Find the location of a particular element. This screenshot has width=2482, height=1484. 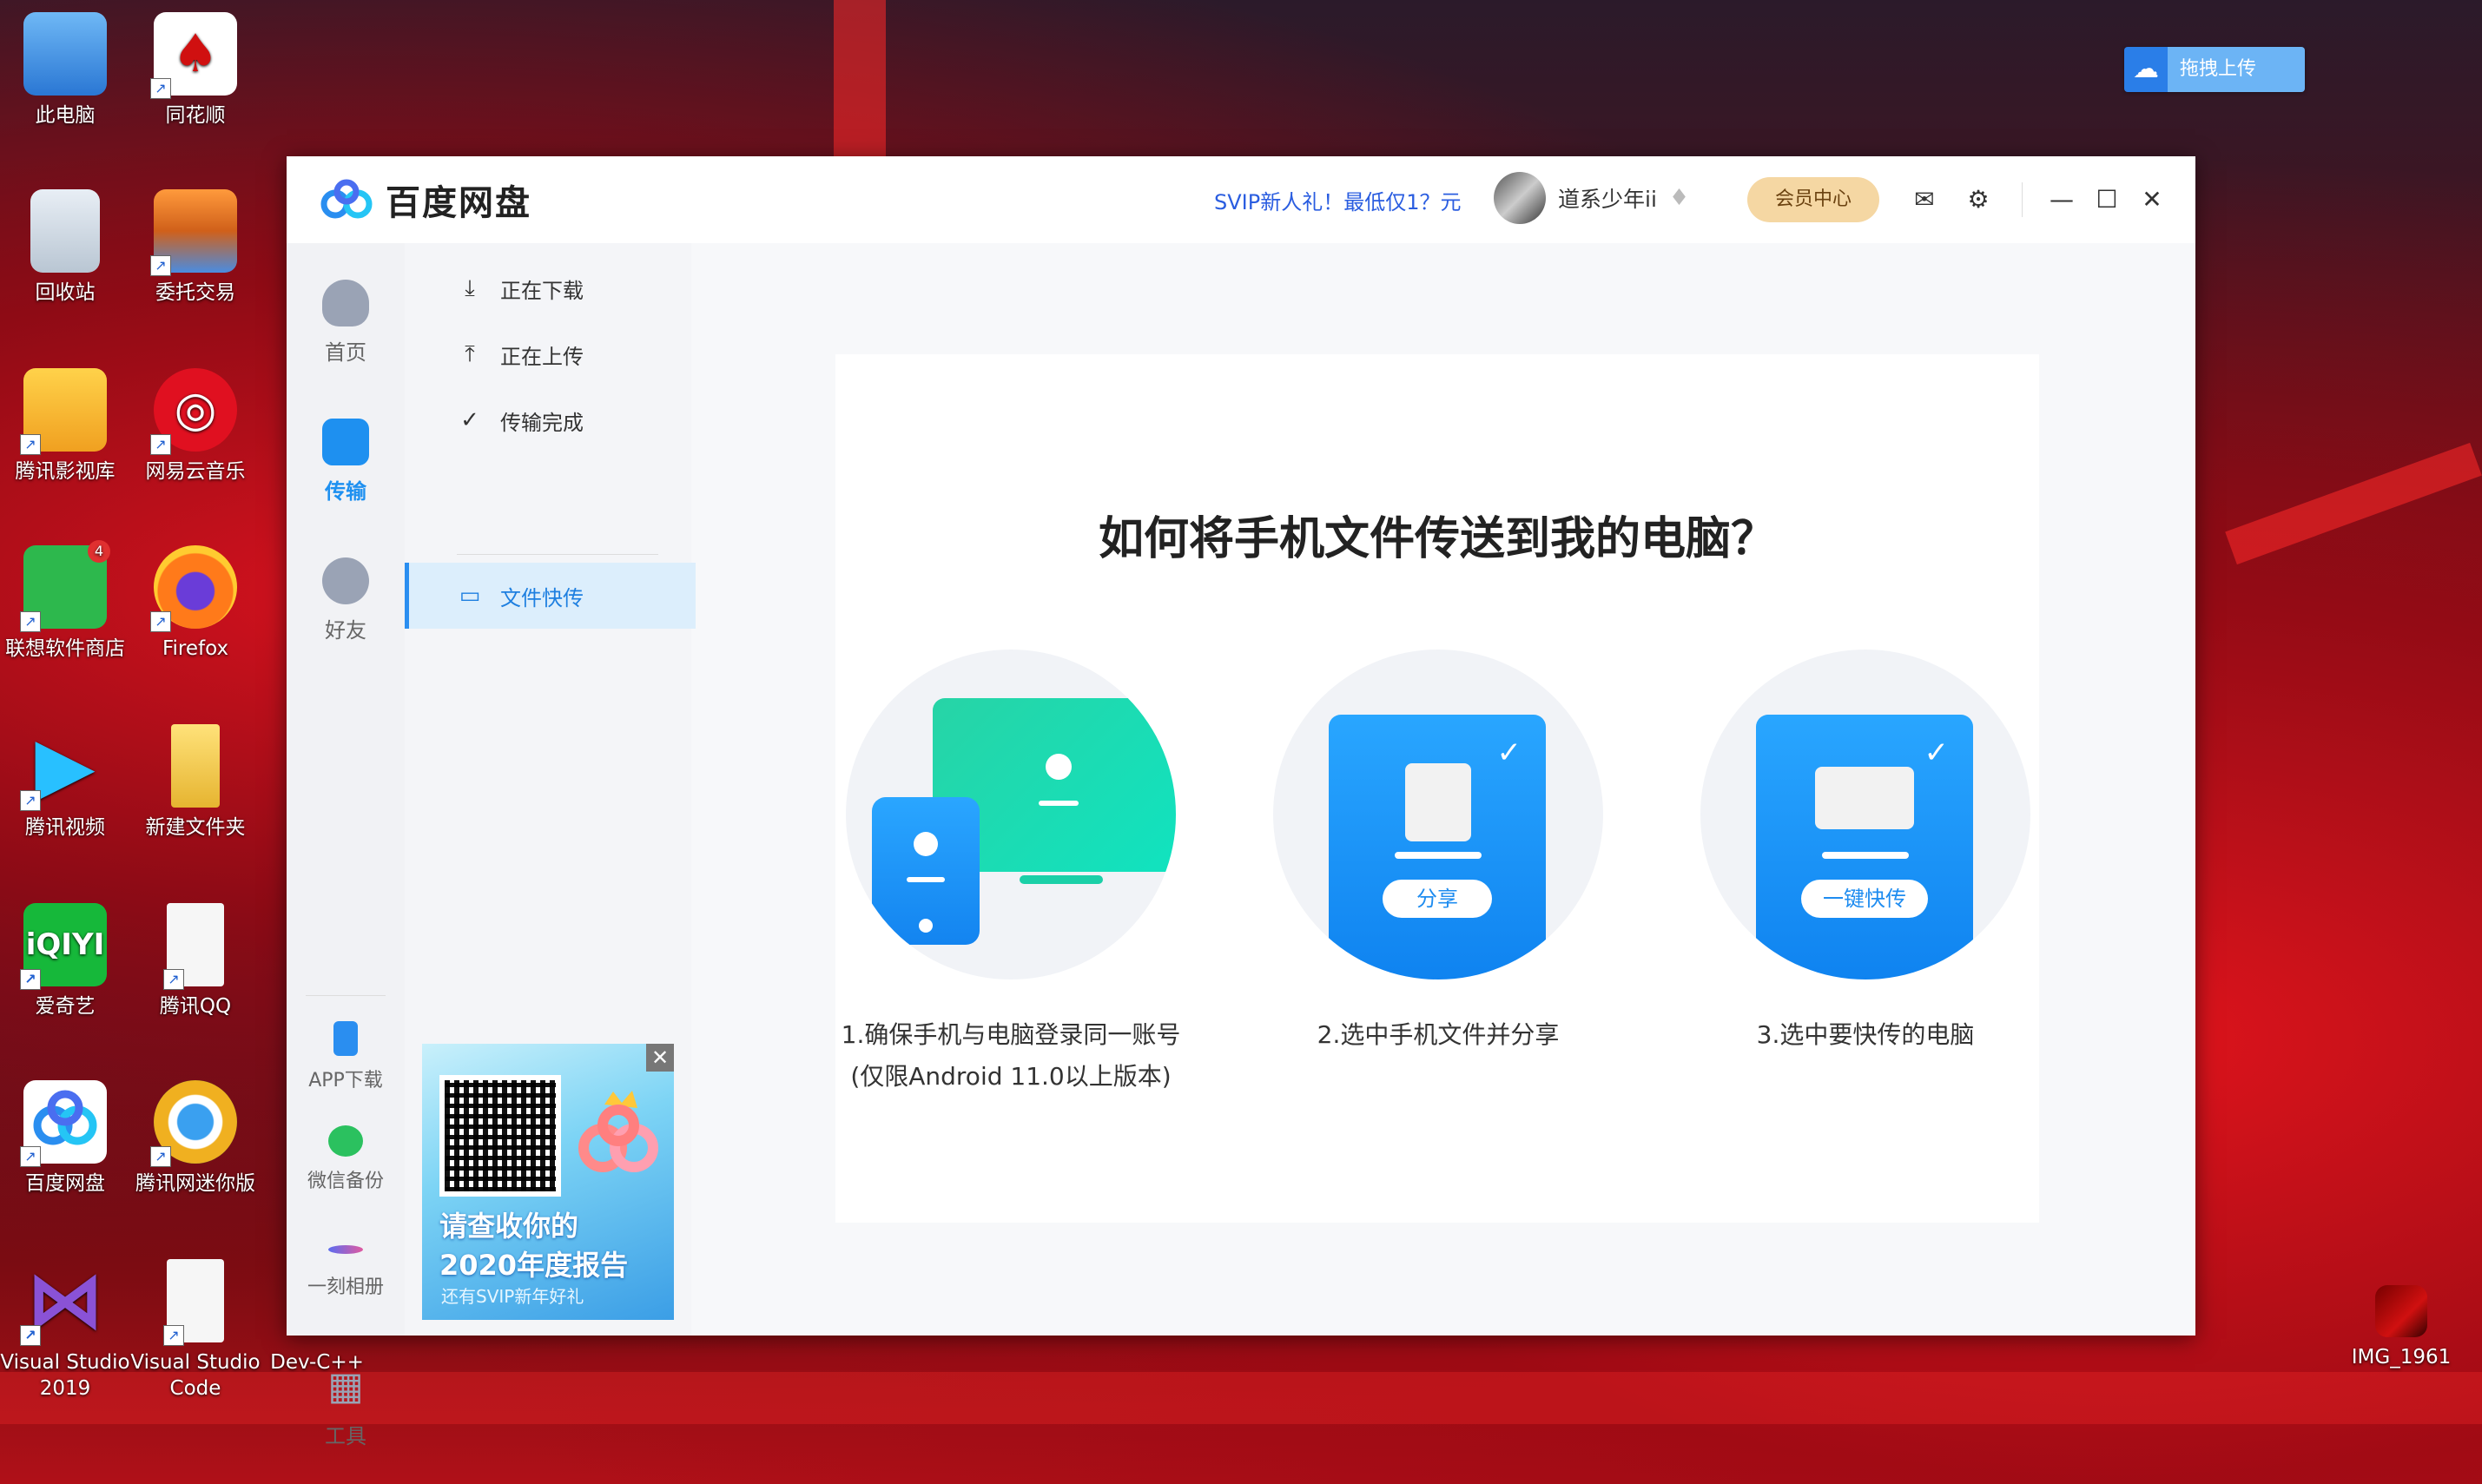

avatar is located at coordinates (1520, 198).